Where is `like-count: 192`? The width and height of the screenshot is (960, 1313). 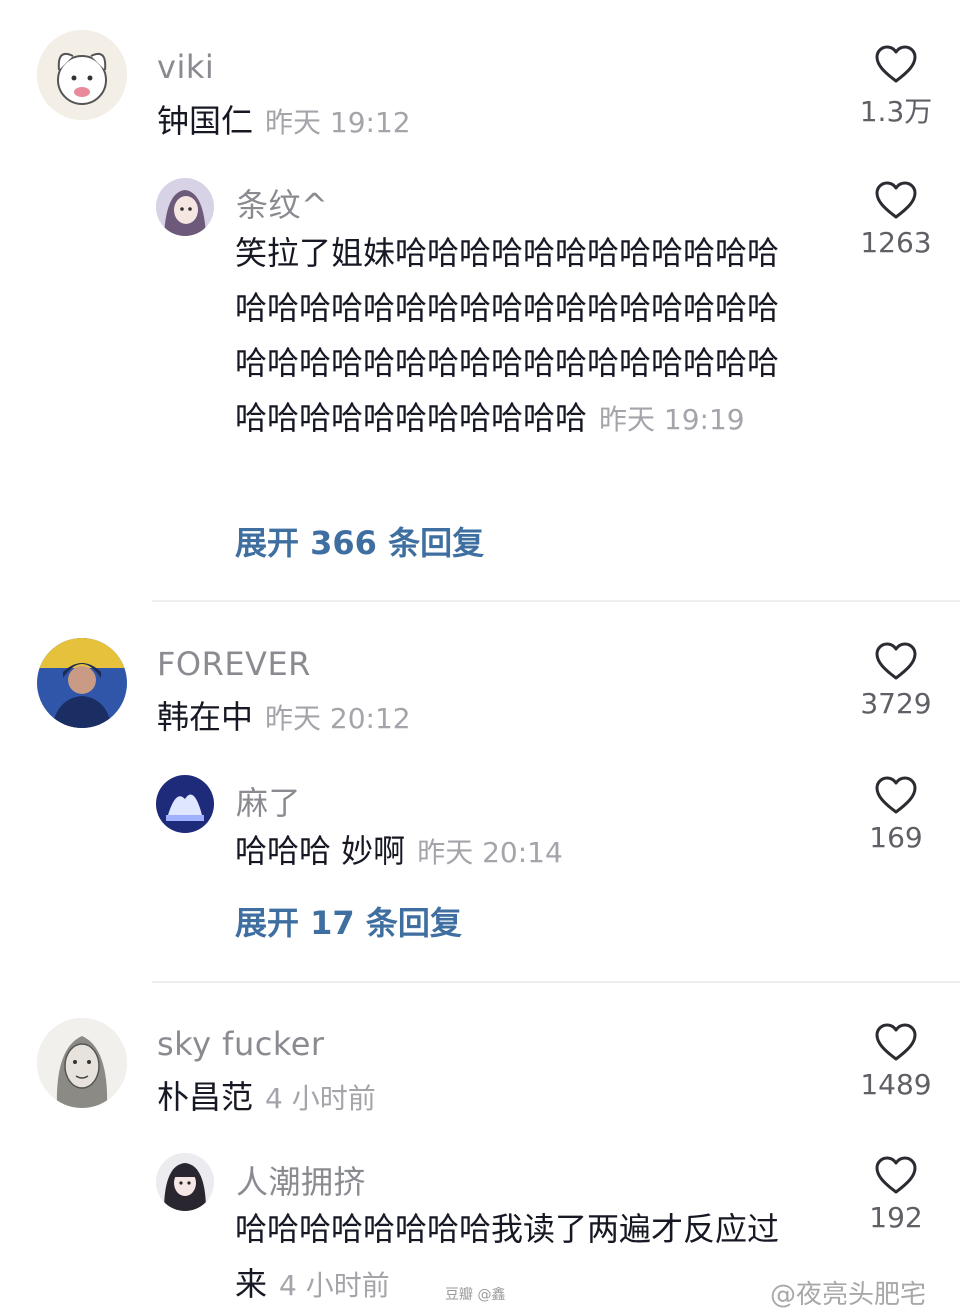
like-count: 192 is located at coordinates (896, 1217).